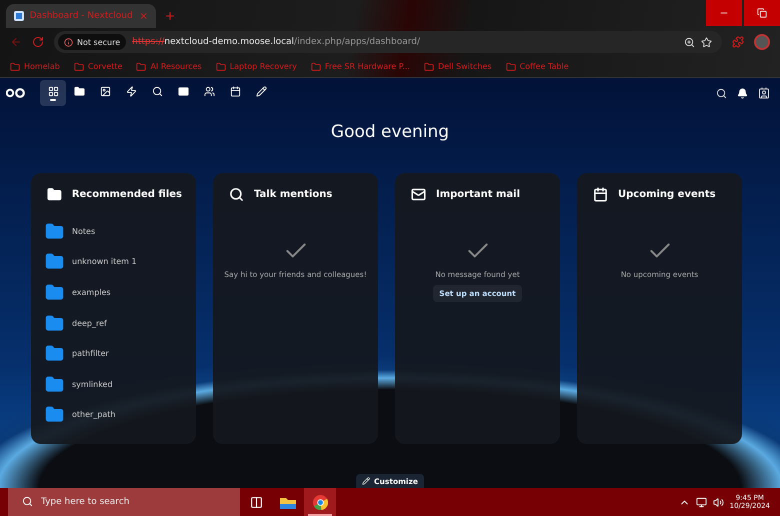 This screenshot has height=516, width=780. I want to click on dashboard-icon, so click(53, 91).